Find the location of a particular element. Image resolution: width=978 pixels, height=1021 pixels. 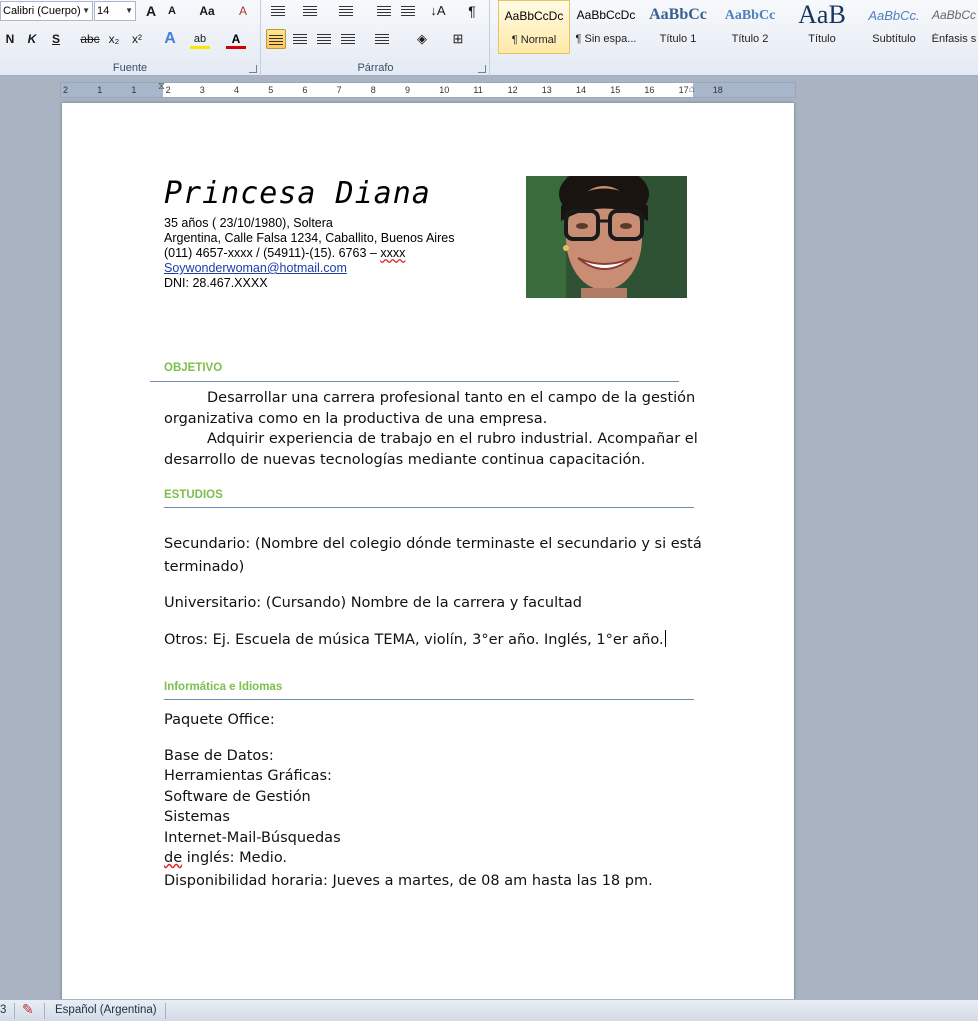

ruler-tick: 12 is located at coordinates (512, 90).